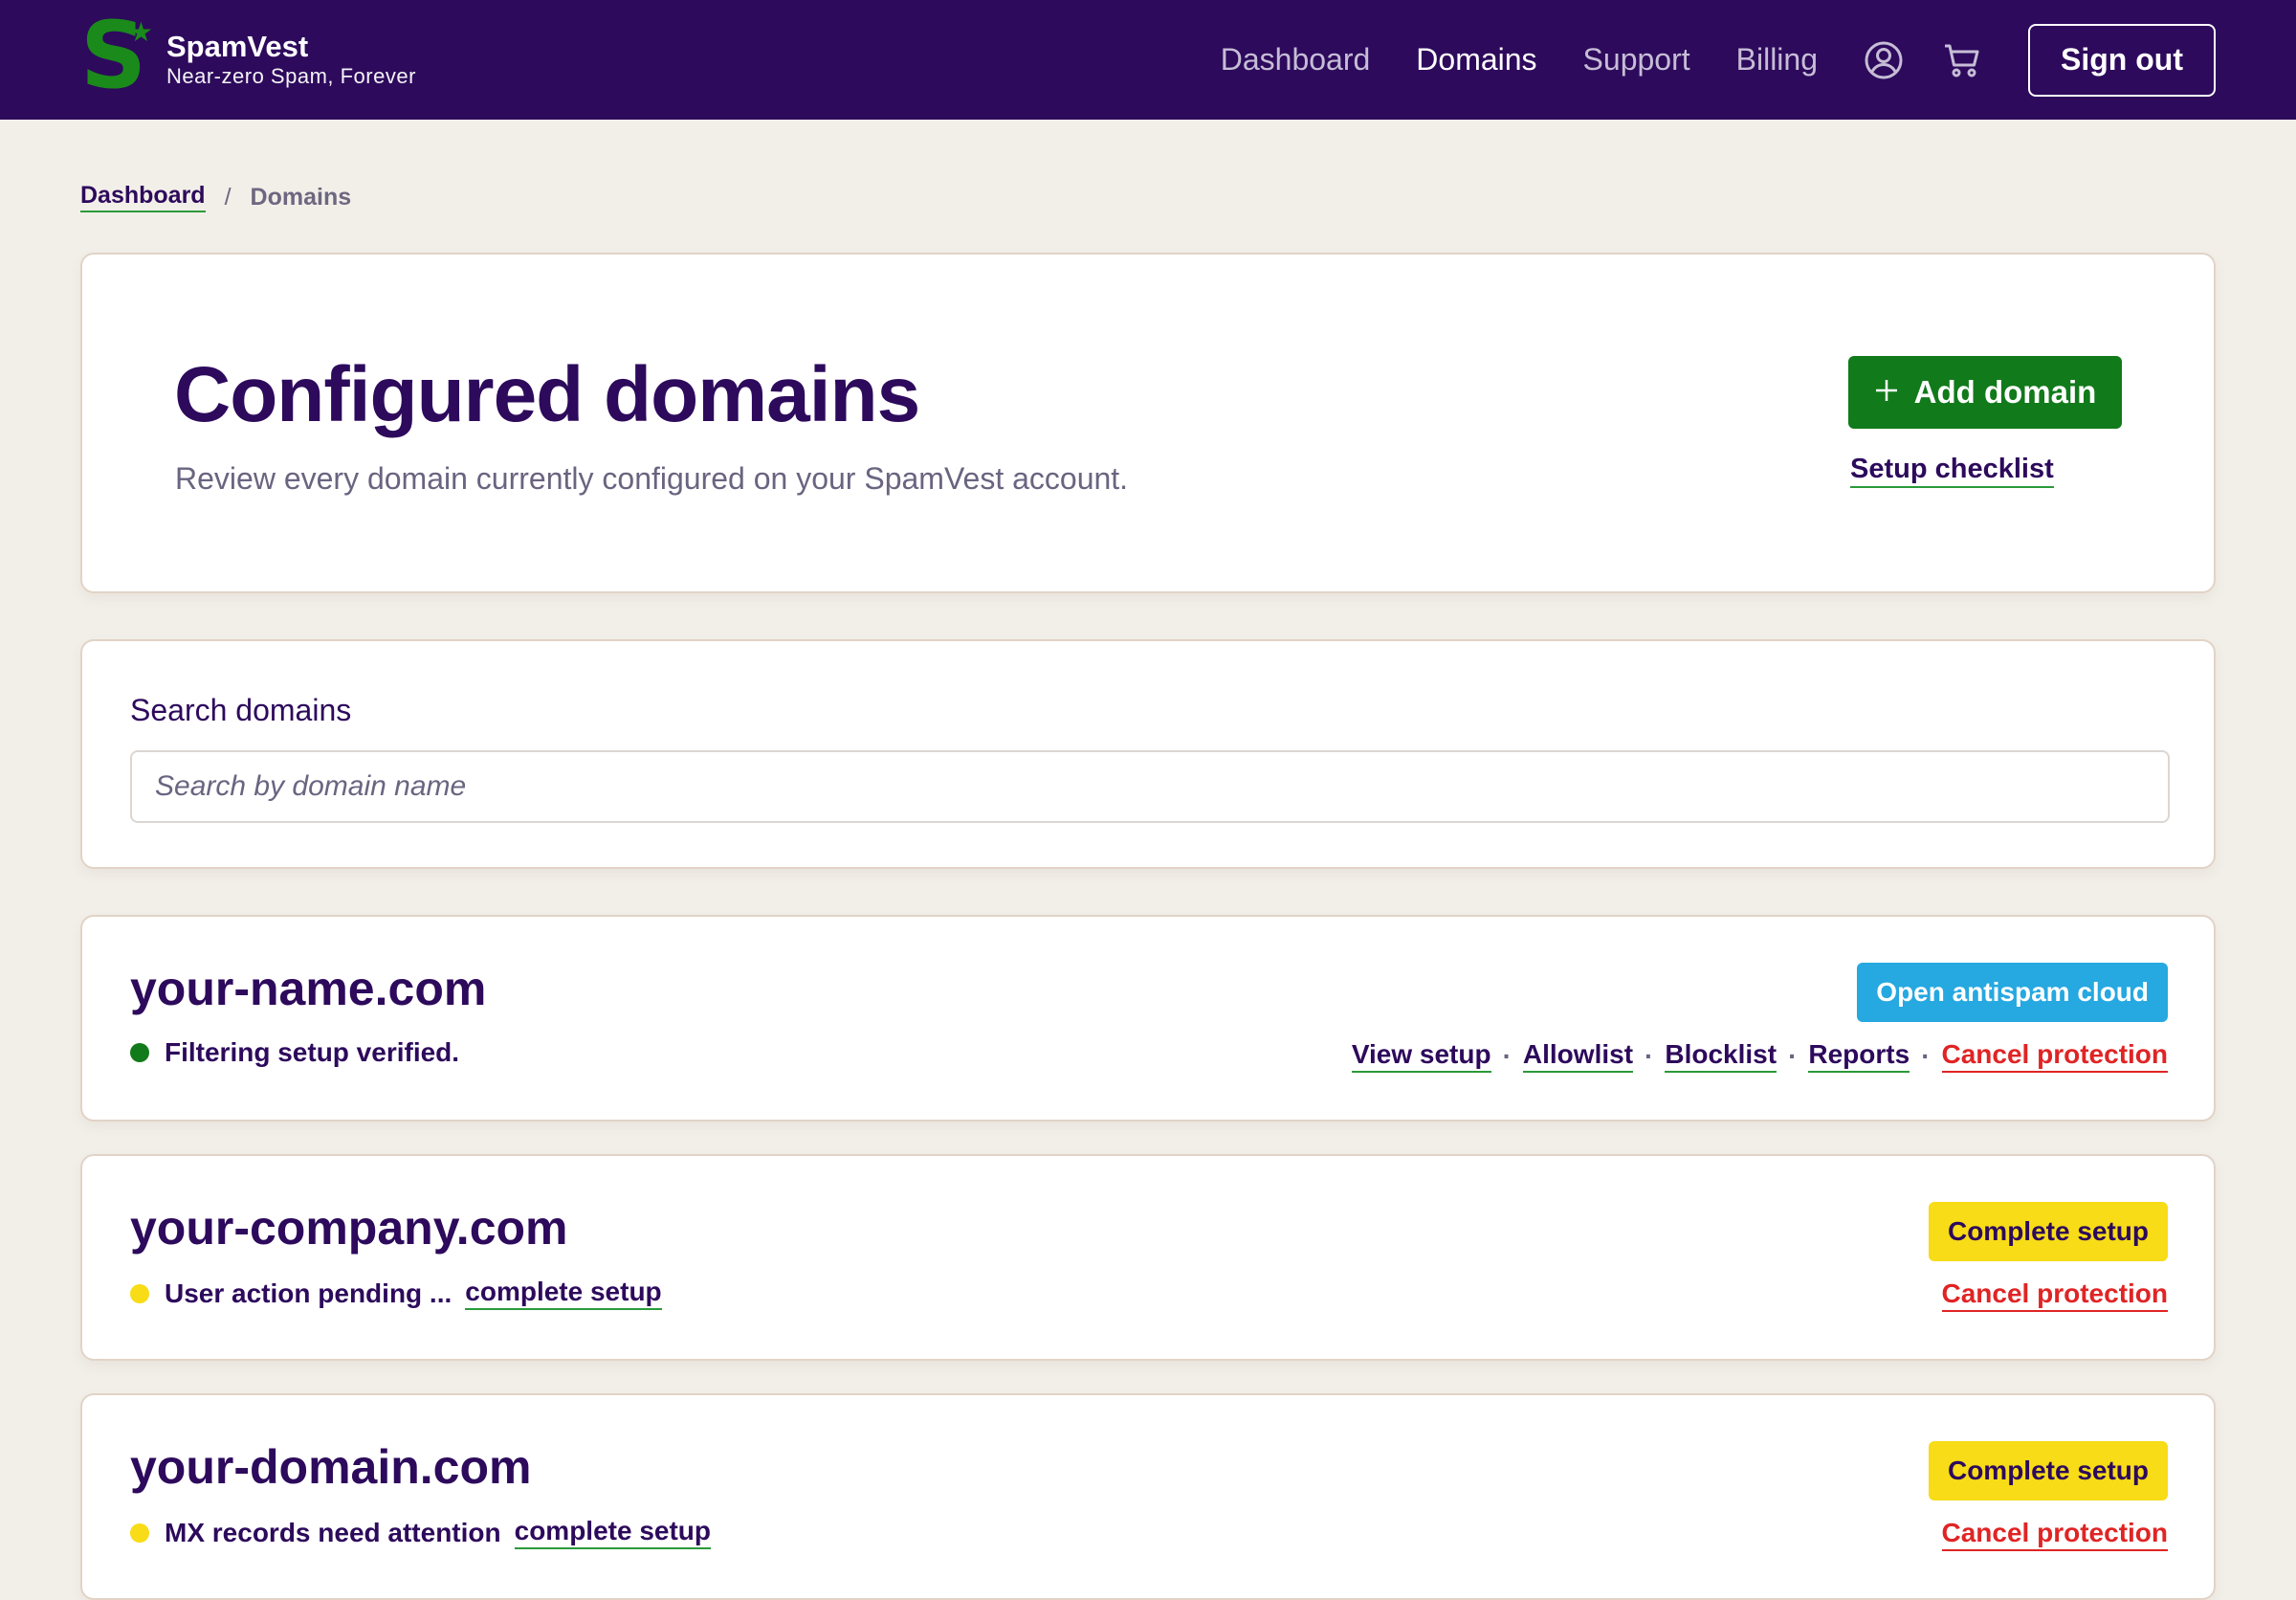  I want to click on view-setup-link: View setup, so click(1421, 1056).